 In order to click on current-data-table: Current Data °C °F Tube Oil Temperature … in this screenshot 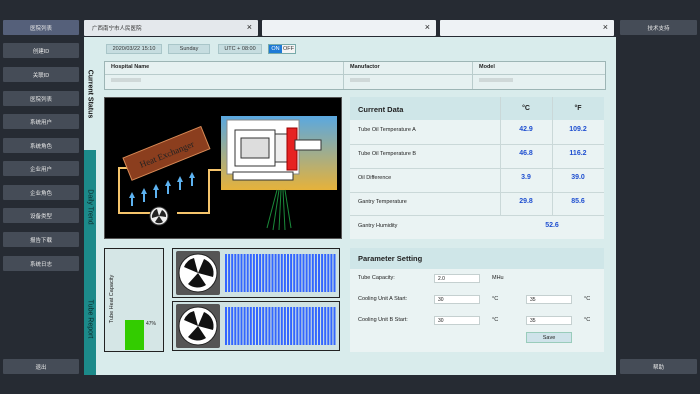, I will do `click(477, 168)`.